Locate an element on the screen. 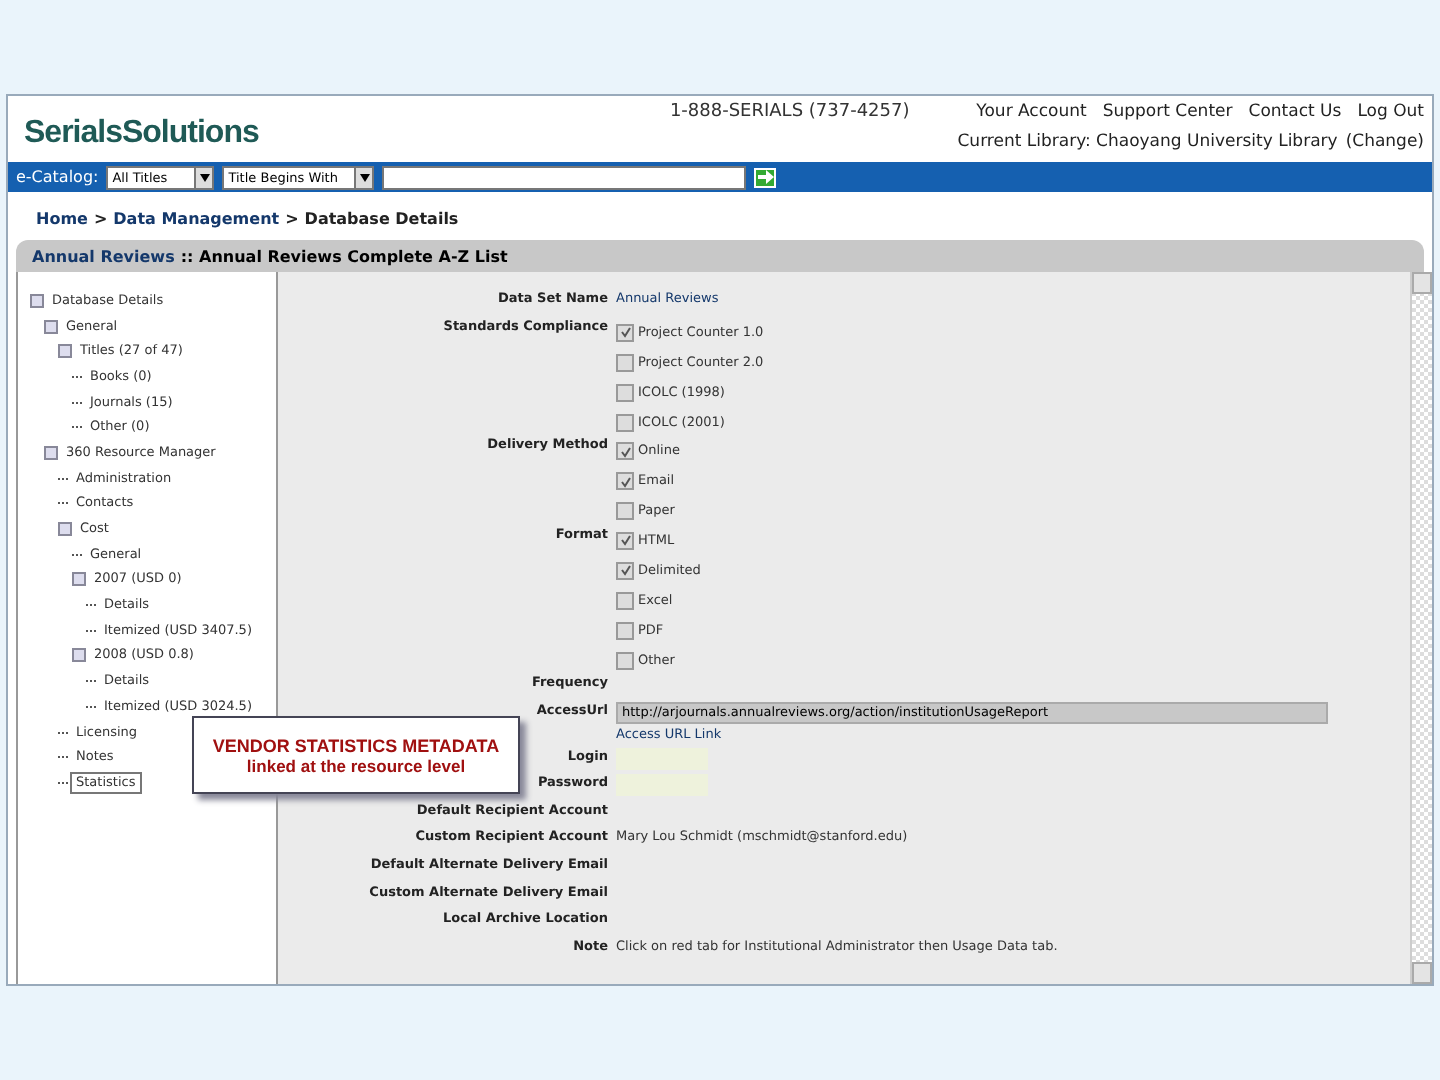 The image size is (1440, 1080). breadcrumb-link: Database Details is located at coordinates (381, 219).